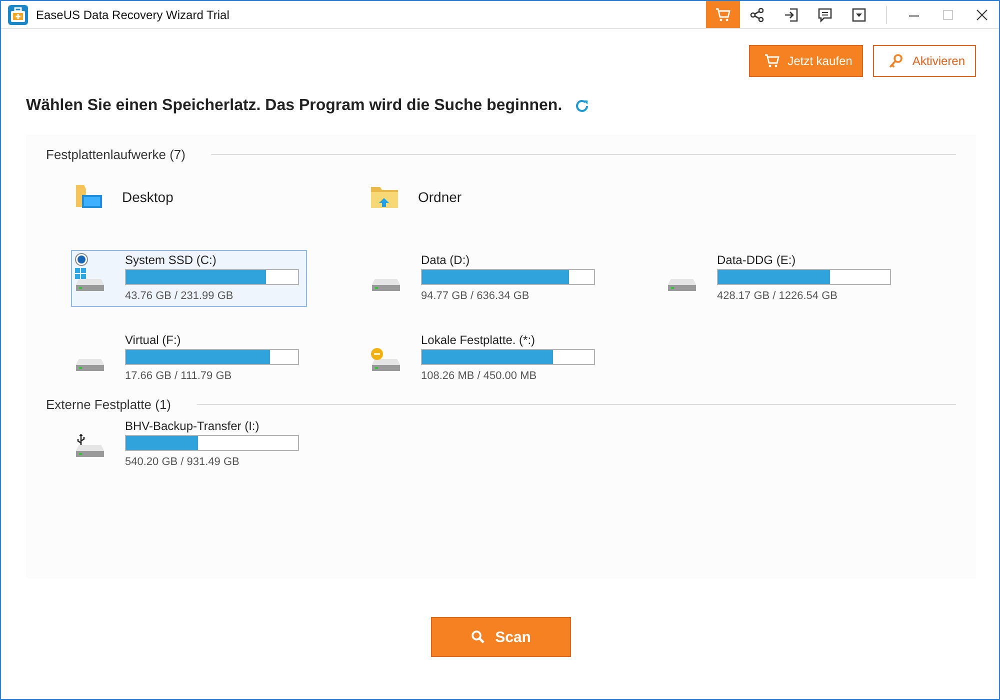 The image size is (1000, 700). Describe the element at coordinates (781, 278) in the screenshot. I see `drive-item: Data-DDG (E:) 428.17 GB / 1226.54 GB` at that location.